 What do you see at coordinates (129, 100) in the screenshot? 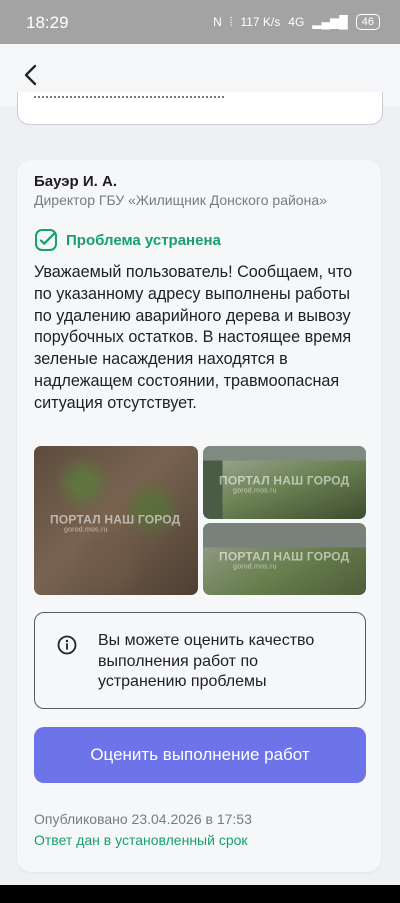
I see `cut-off-text` at bounding box center [129, 100].